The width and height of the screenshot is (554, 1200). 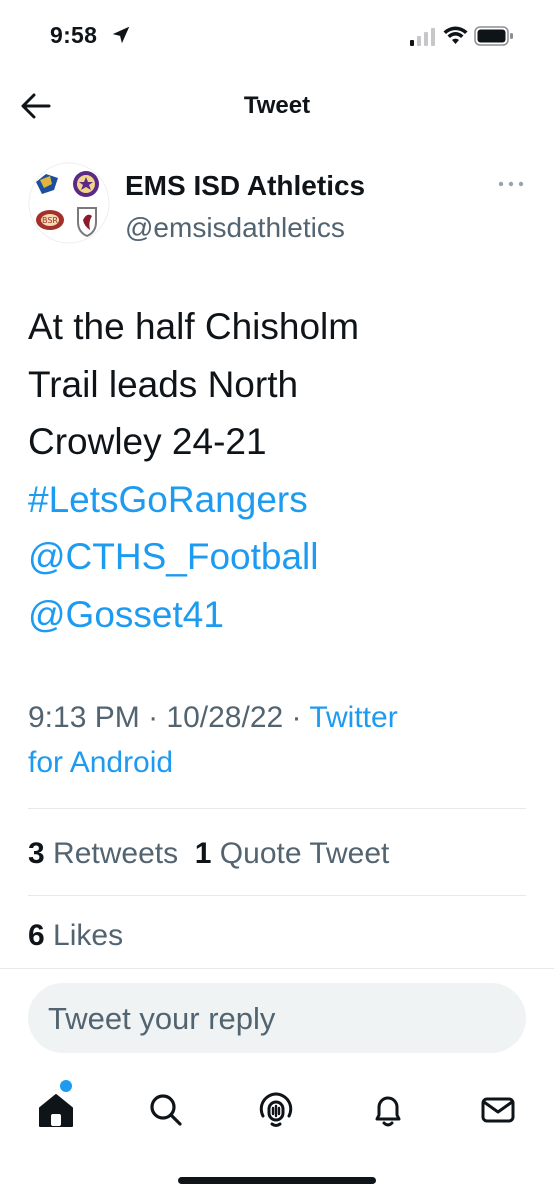 I want to click on cellular-signal-icon, so click(x=422, y=37).